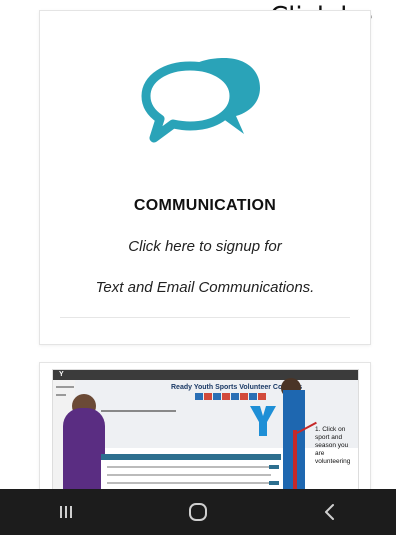 The width and height of the screenshot is (396, 535). What do you see at coordinates (205, 205) in the screenshot?
I see `card-title: COMMUNICATION` at bounding box center [205, 205].